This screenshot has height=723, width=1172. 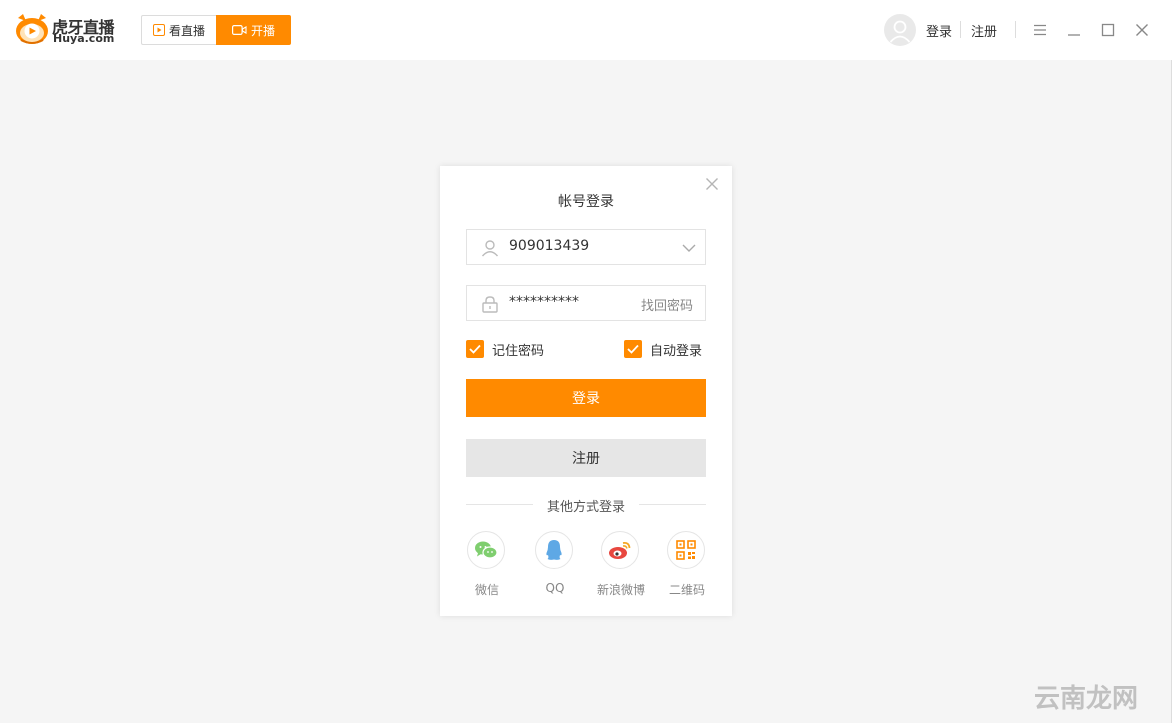 I want to click on qq-icon, so click(x=554, y=550).